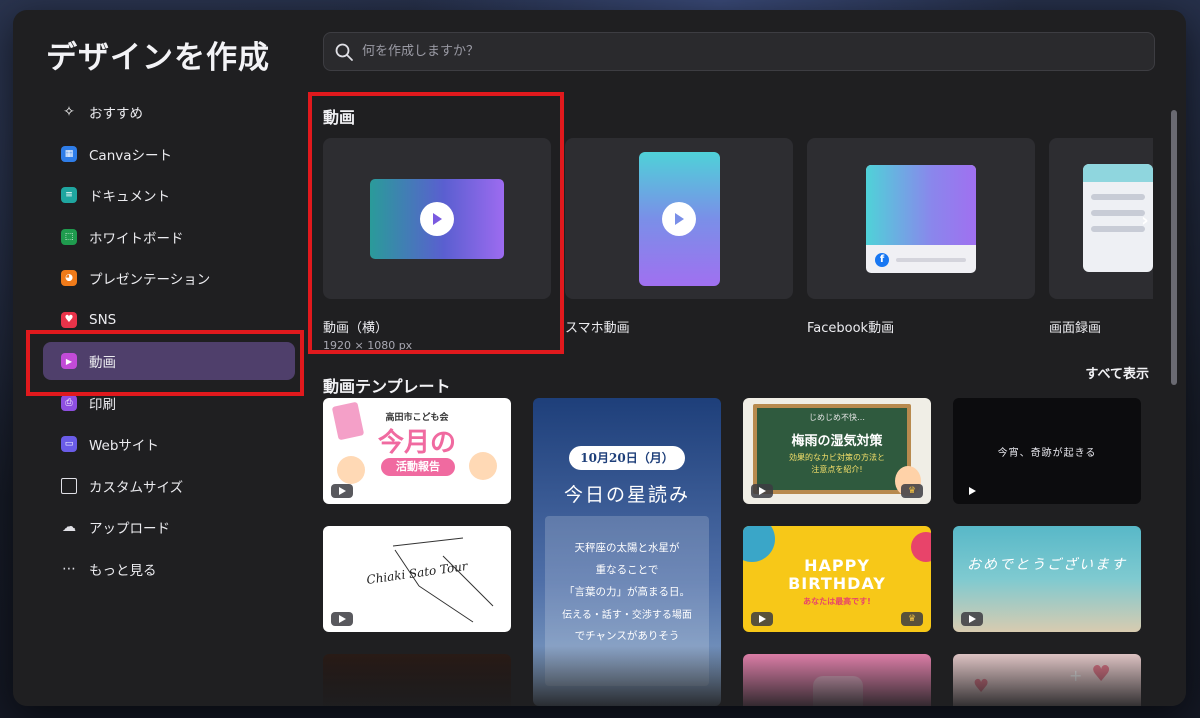 This screenshot has width=1200, height=718. I want to click on template-text: 効果的なカビ対策の方法と, so click(837, 457).